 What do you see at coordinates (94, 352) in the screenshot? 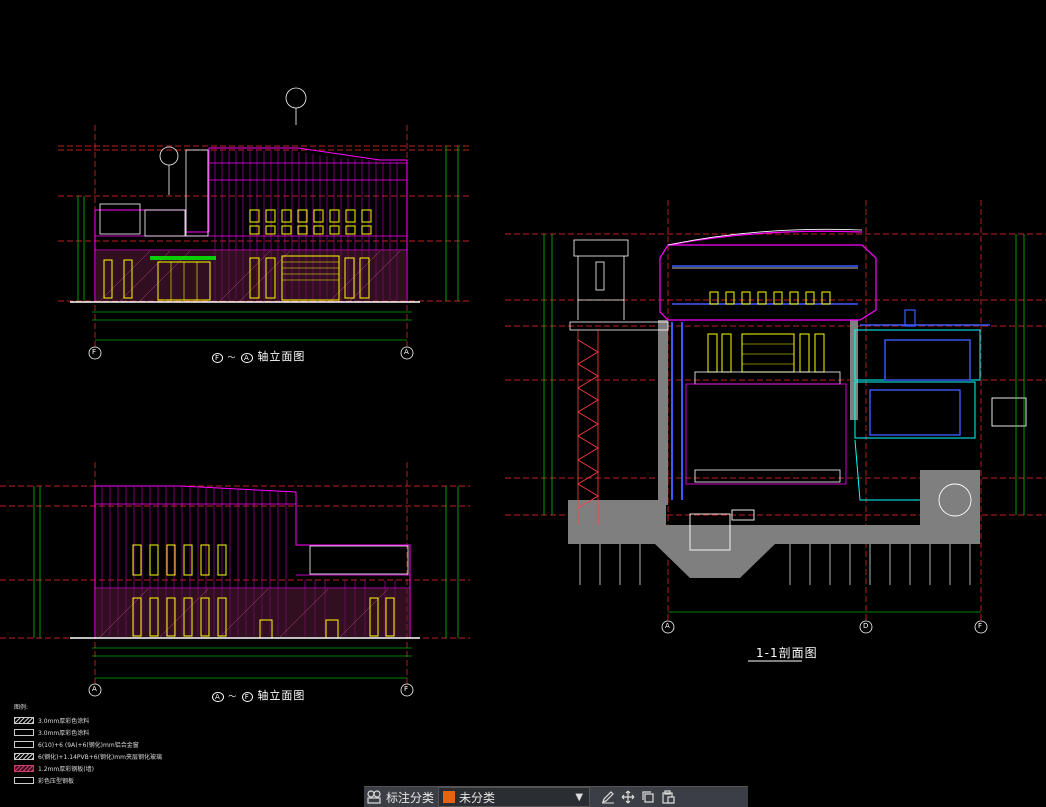
I see `elevation-1-grid-left: F` at bounding box center [94, 352].